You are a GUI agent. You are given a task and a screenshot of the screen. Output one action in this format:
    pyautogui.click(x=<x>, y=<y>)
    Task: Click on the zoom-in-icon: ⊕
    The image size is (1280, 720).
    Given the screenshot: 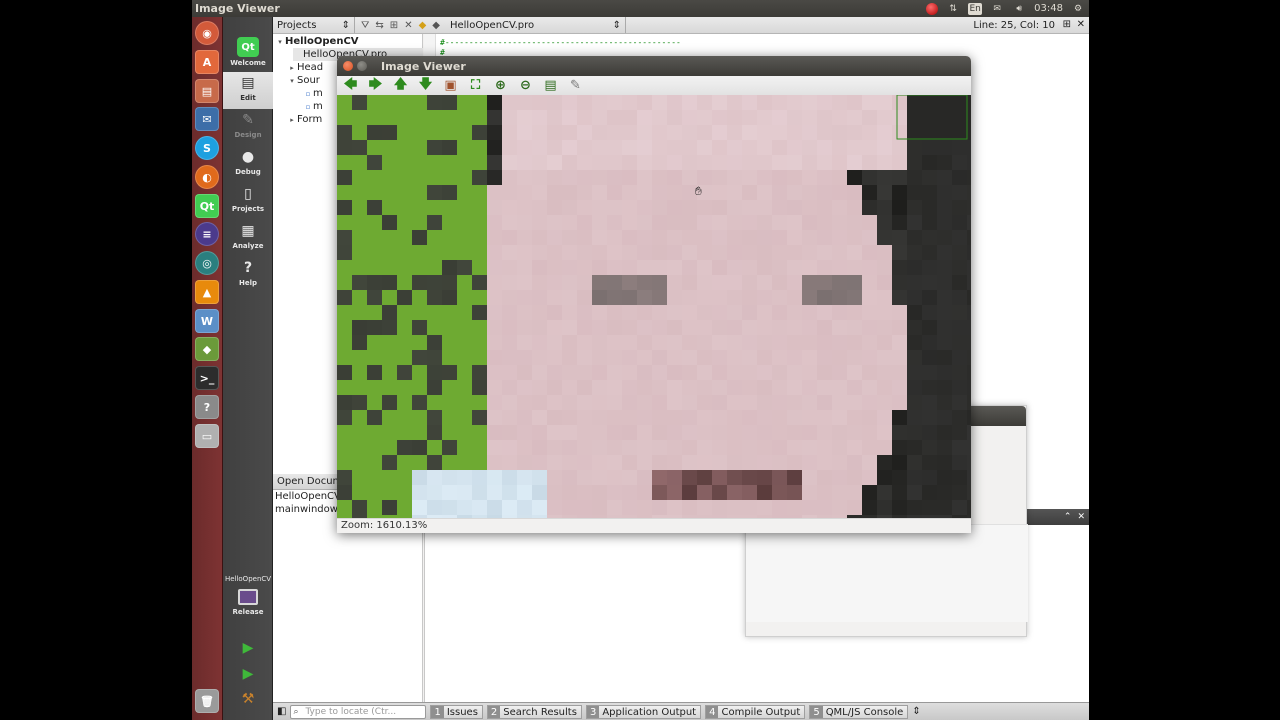 What is the action you would take?
    pyautogui.click(x=500, y=85)
    